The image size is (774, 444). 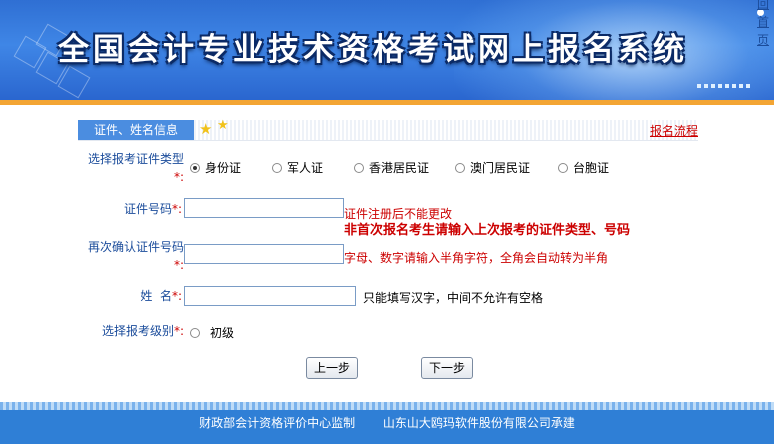 I want to click on footer-divider, so click(x=387, y=406).